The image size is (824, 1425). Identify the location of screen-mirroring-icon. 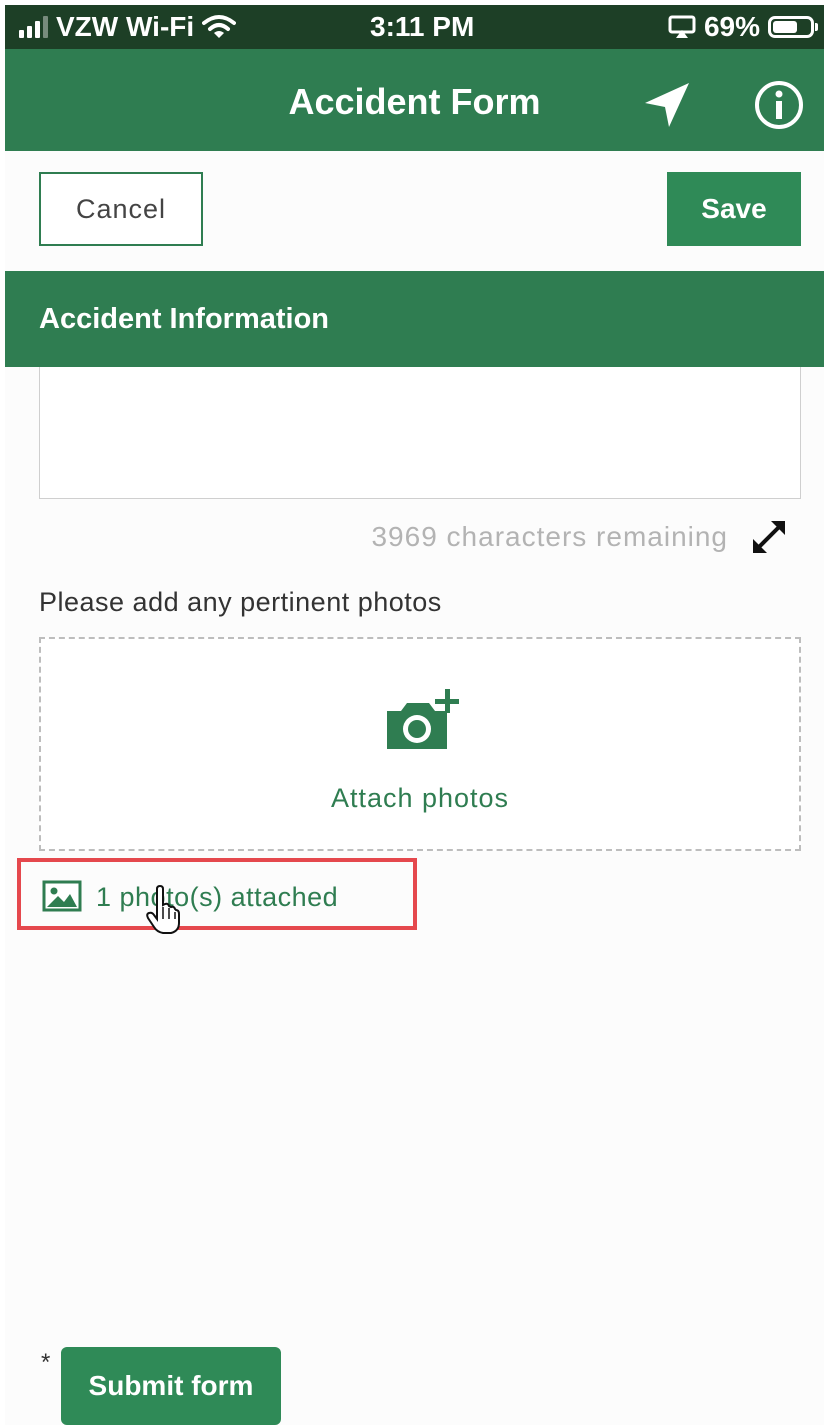
(682, 26).